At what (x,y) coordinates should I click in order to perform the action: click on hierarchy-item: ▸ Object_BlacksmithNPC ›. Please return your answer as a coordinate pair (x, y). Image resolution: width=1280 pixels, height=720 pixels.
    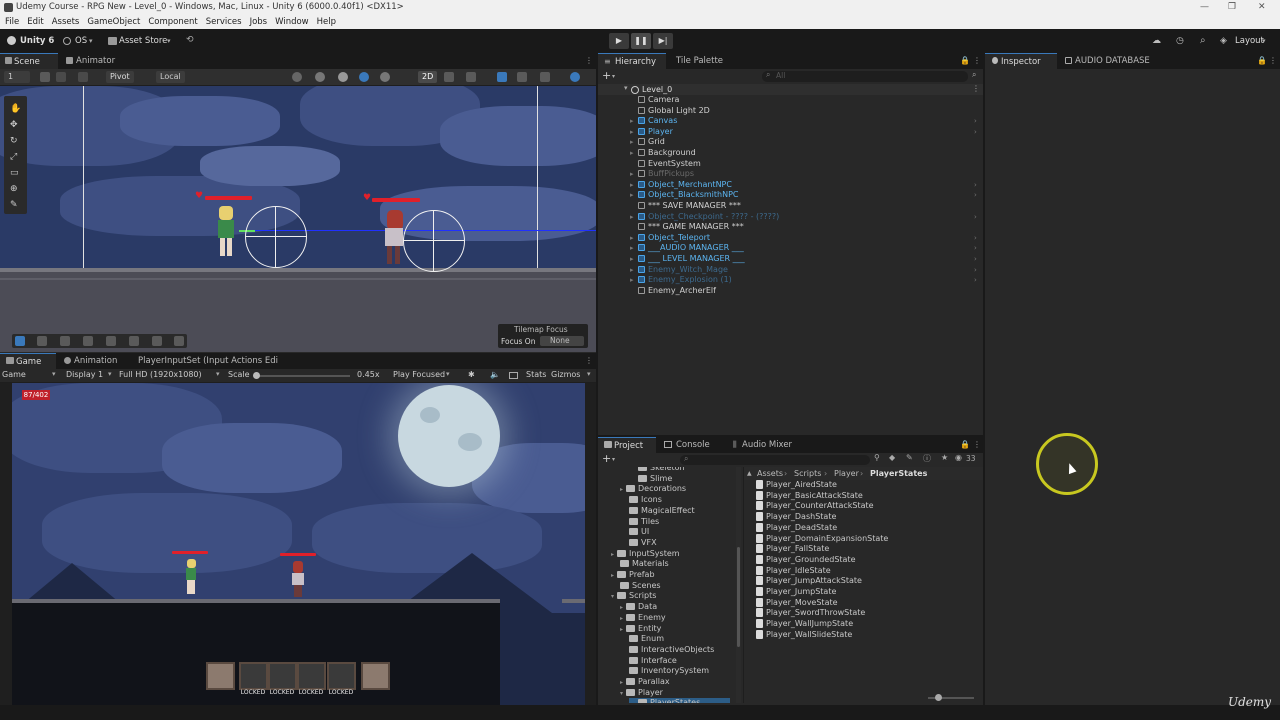
    Looking at the image, I should click on (790, 195).